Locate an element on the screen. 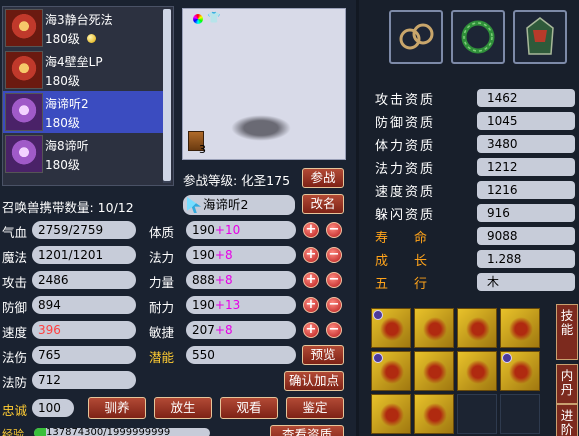 This screenshot has height=436, width=579. heart-skill-icon is located at coordinates (477, 371).